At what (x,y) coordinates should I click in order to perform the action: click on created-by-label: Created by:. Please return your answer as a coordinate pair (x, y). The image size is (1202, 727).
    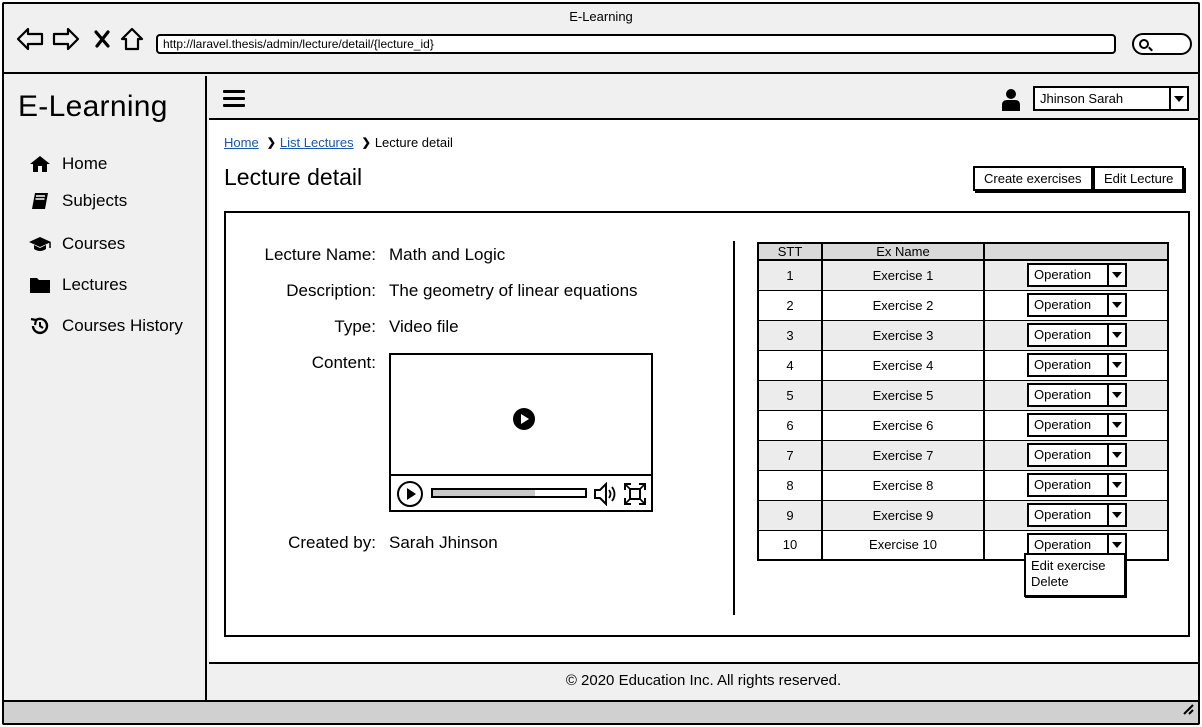
    Looking at the image, I should click on (332, 542).